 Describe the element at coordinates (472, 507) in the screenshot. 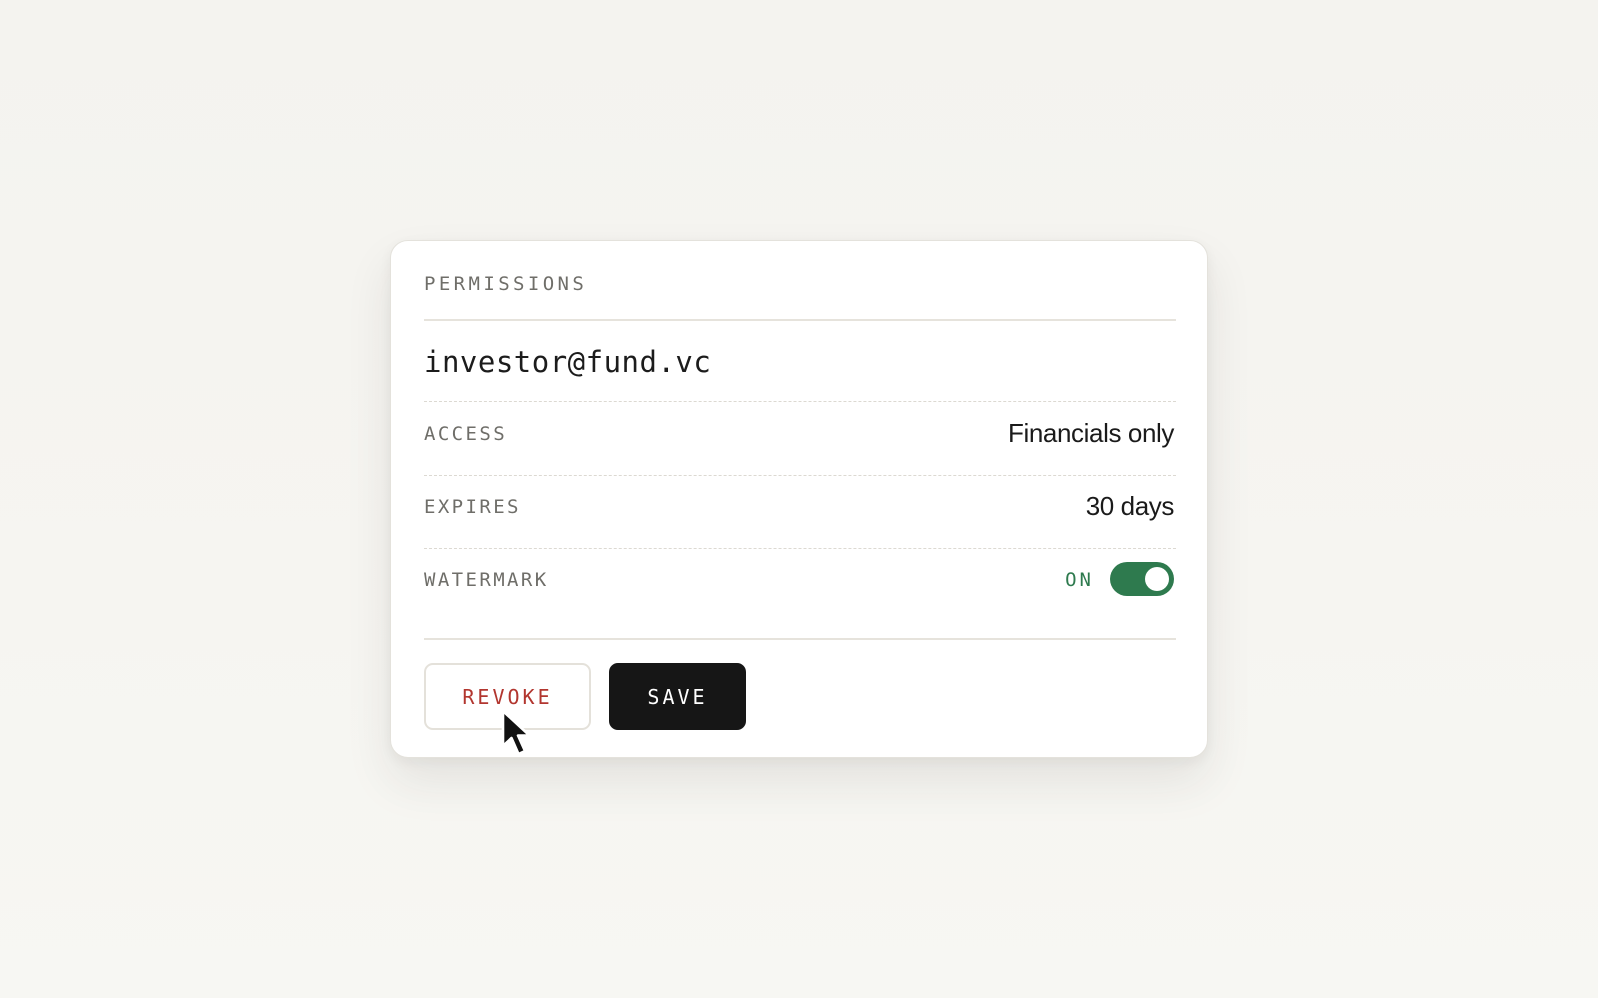

I see `expires-label: EXPIRES` at that location.